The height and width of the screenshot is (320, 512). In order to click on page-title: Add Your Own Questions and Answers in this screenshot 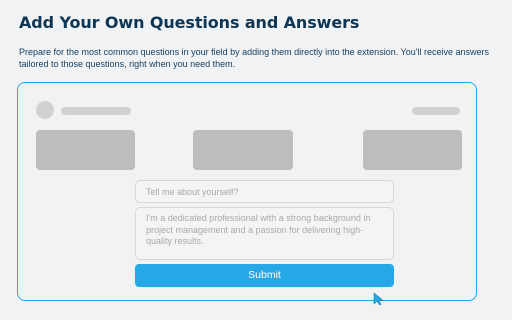, I will do `click(189, 22)`.